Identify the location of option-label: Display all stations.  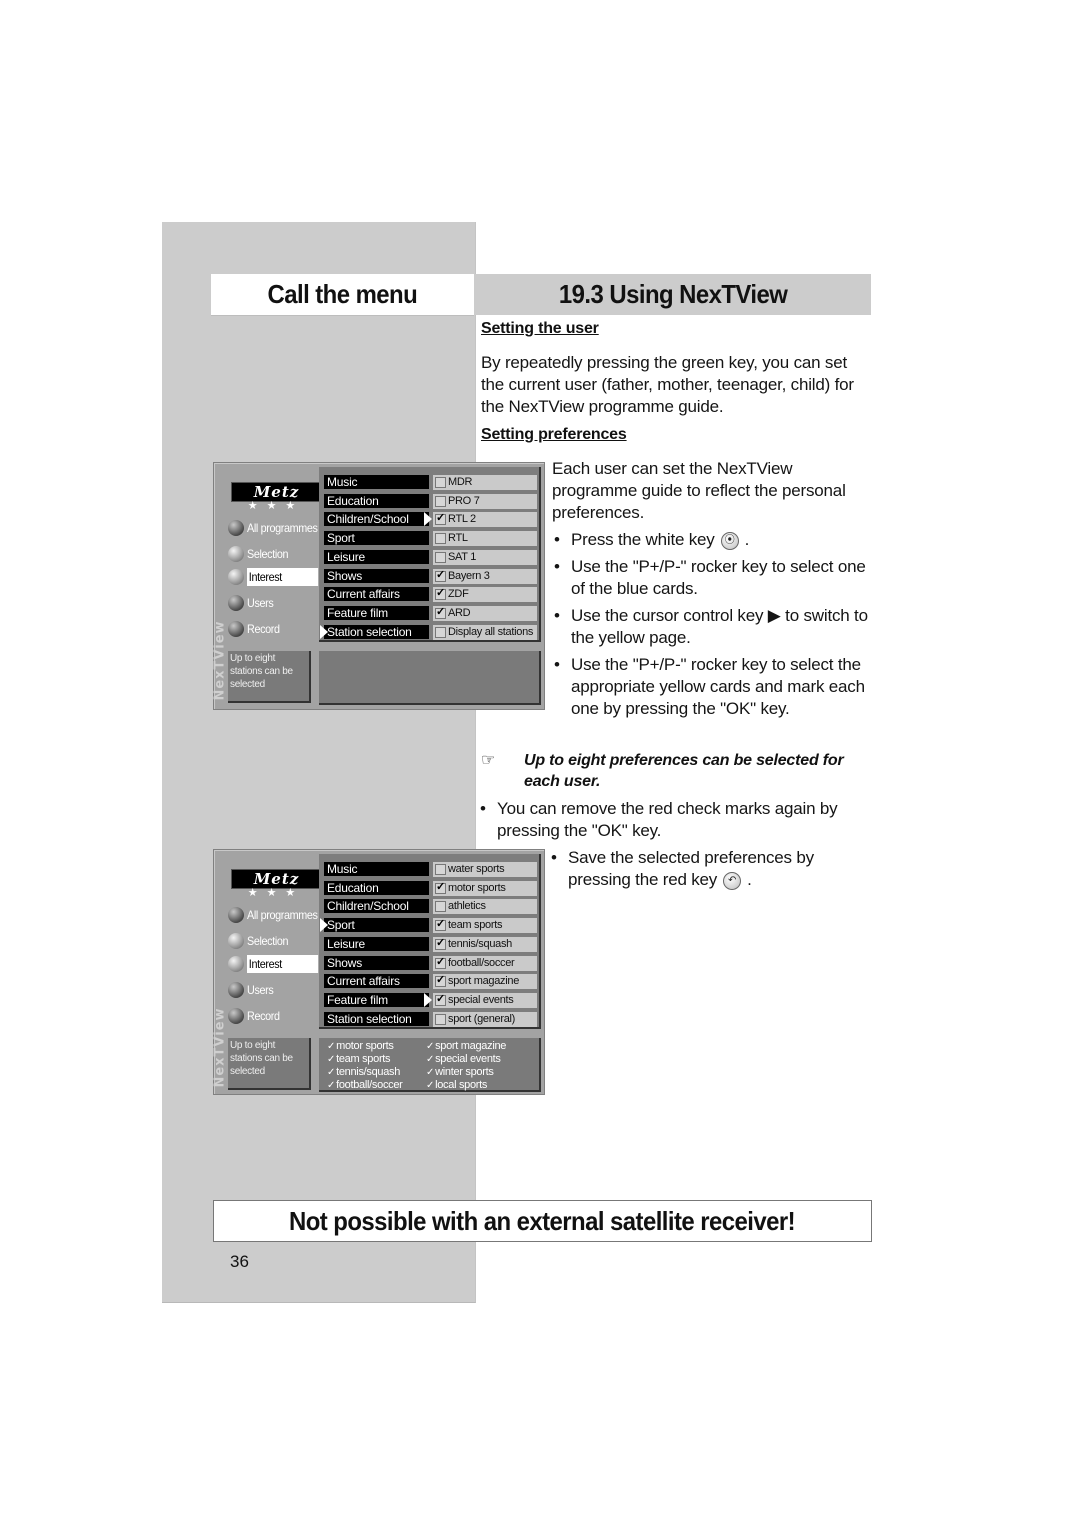
(491, 631).